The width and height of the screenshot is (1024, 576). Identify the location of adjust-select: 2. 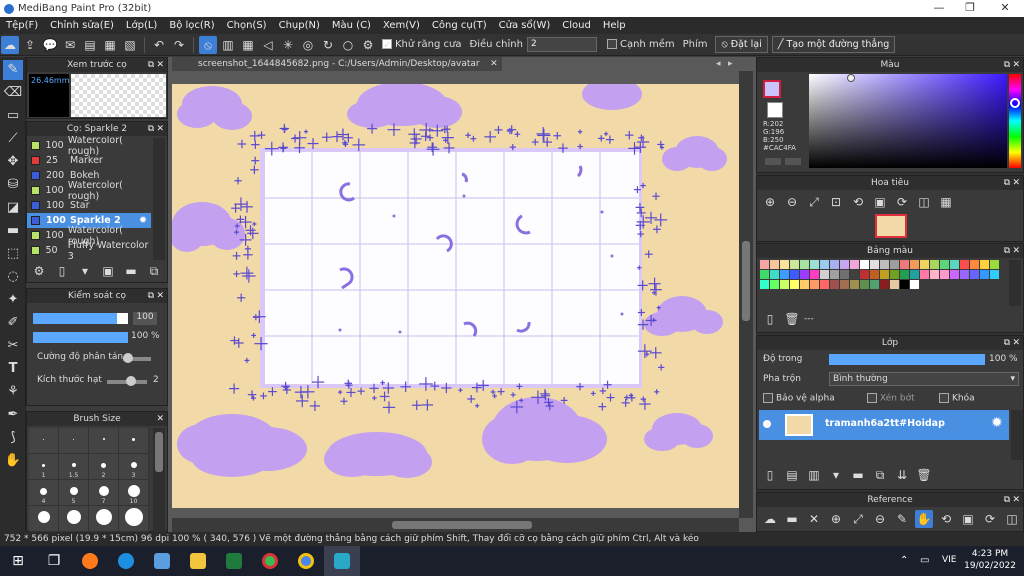
(561, 44).